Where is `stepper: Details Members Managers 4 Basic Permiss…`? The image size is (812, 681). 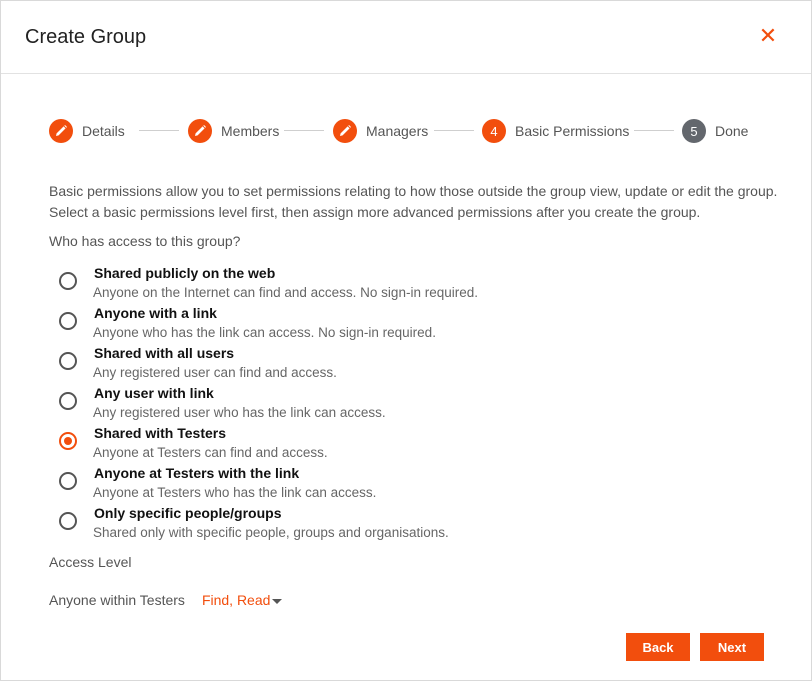 stepper: Details Members Managers 4 Basic Permiss… is located at coordinates (409, 131).